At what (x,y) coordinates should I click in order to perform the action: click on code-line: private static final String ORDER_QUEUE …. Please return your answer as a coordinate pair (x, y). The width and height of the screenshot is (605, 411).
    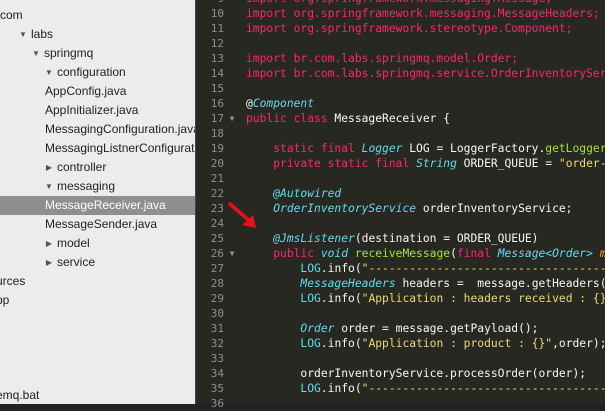
    Looking at the image, I should click on (425, 163).